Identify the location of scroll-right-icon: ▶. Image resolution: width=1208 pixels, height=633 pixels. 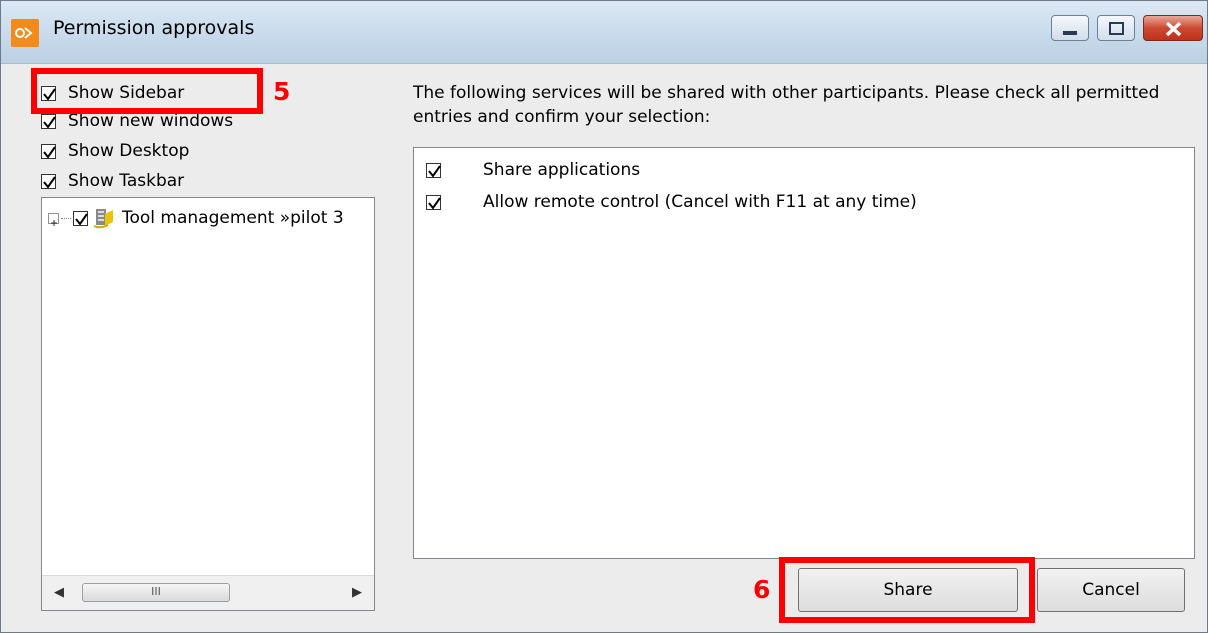
(357, 593).